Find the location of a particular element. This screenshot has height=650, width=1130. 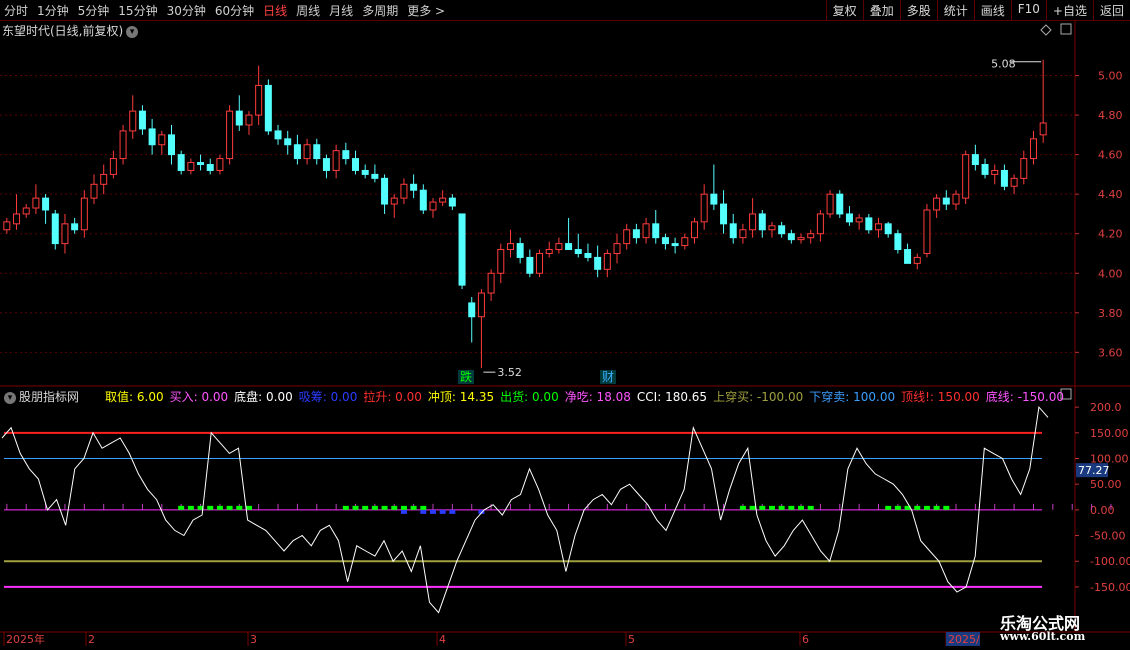

x-axis-label: 2025/ is located at coordinates (964, 639).